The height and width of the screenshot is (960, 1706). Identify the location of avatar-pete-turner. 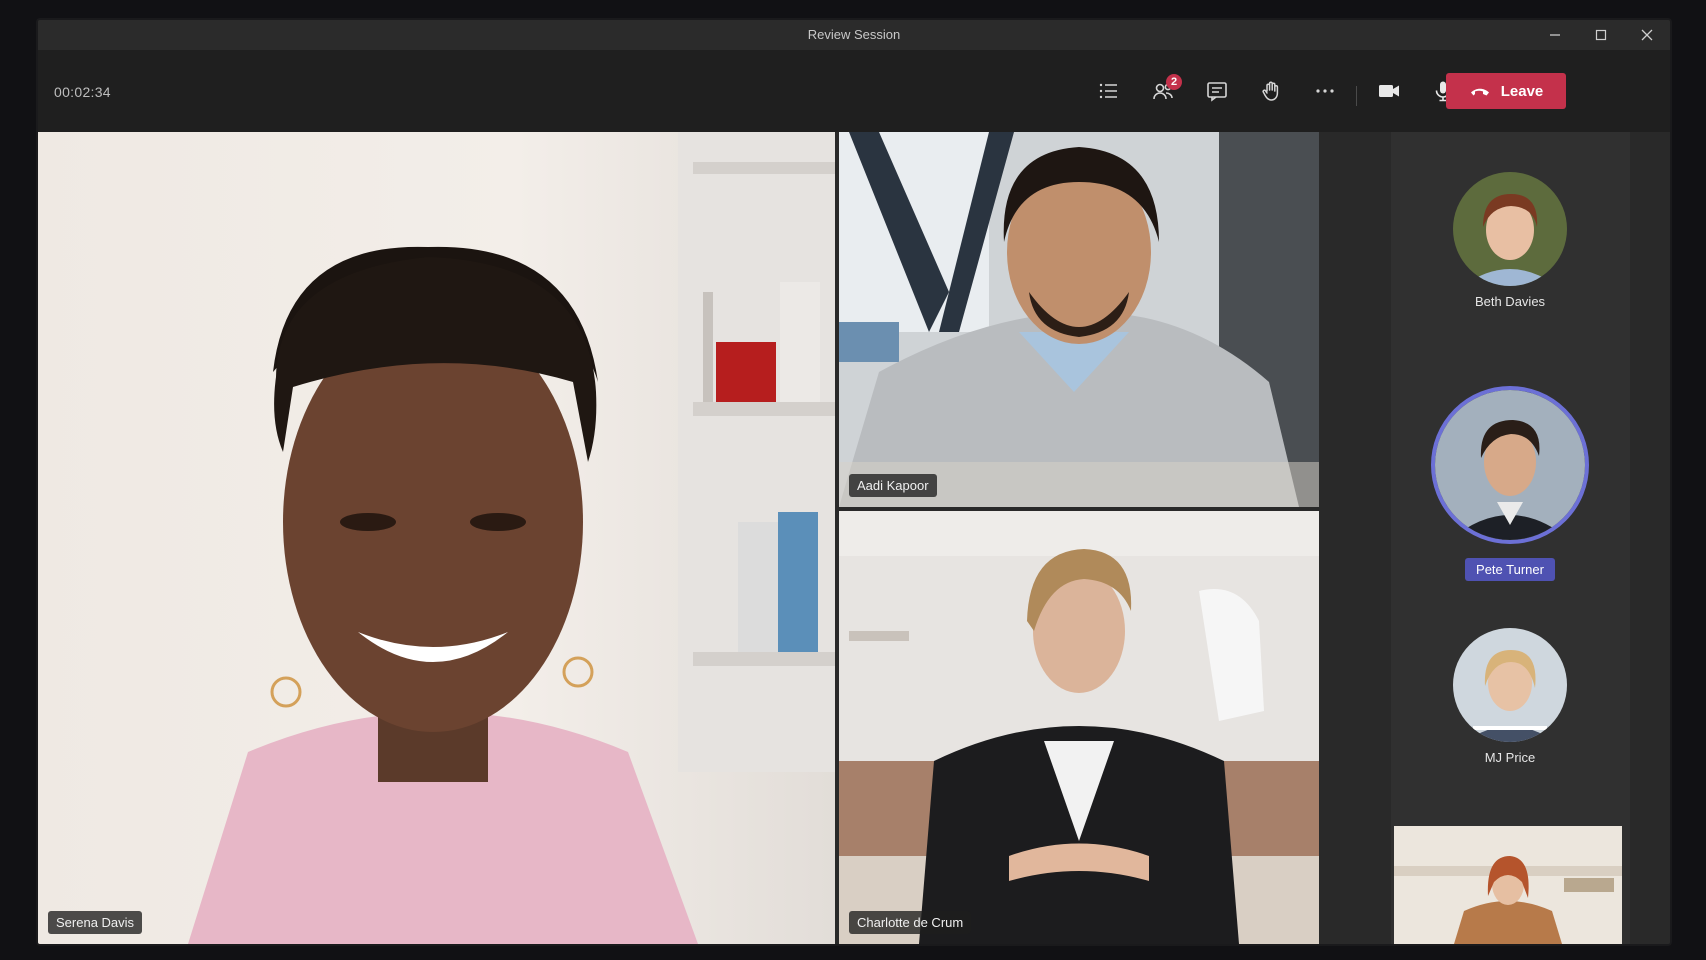
(1510, 465).